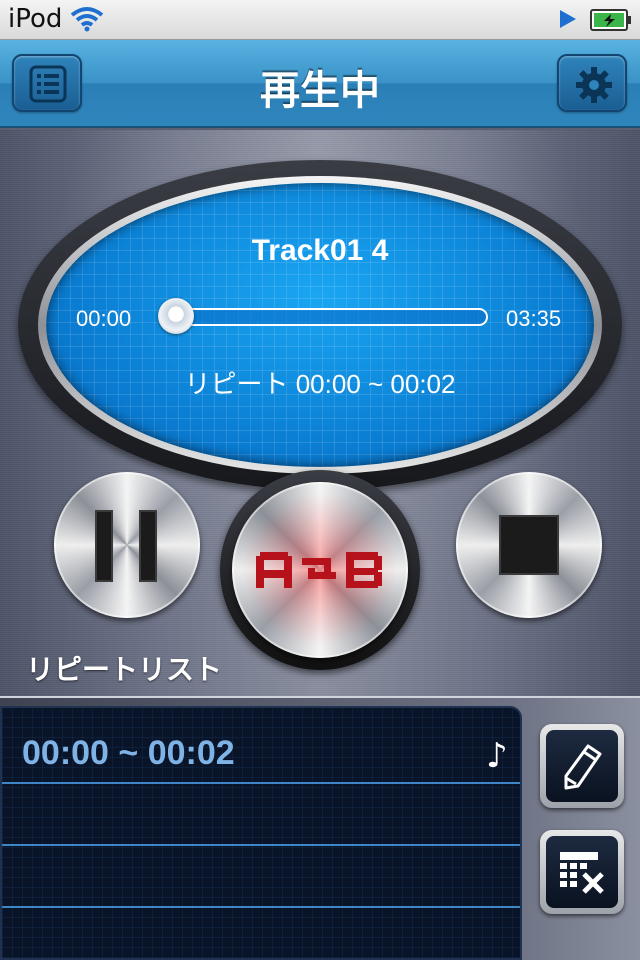  What do you see at coordinates (568, 21) in the screenshot?
I see `play-indicator-icon` at bounding box center [568, 21].